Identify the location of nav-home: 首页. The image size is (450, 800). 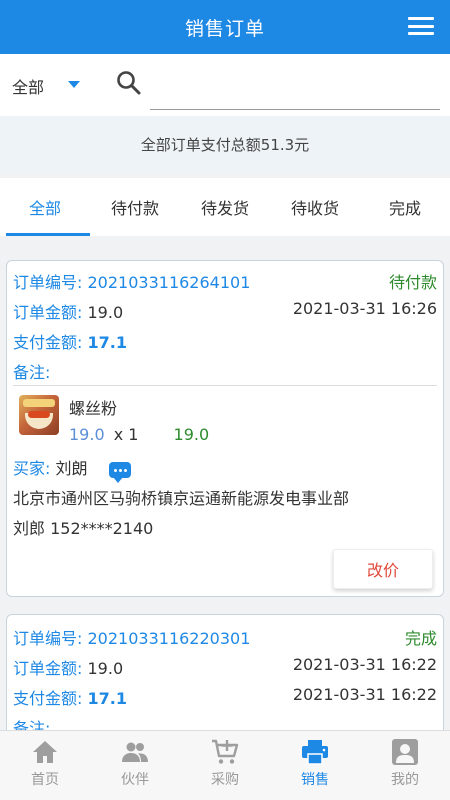
(45, 765).